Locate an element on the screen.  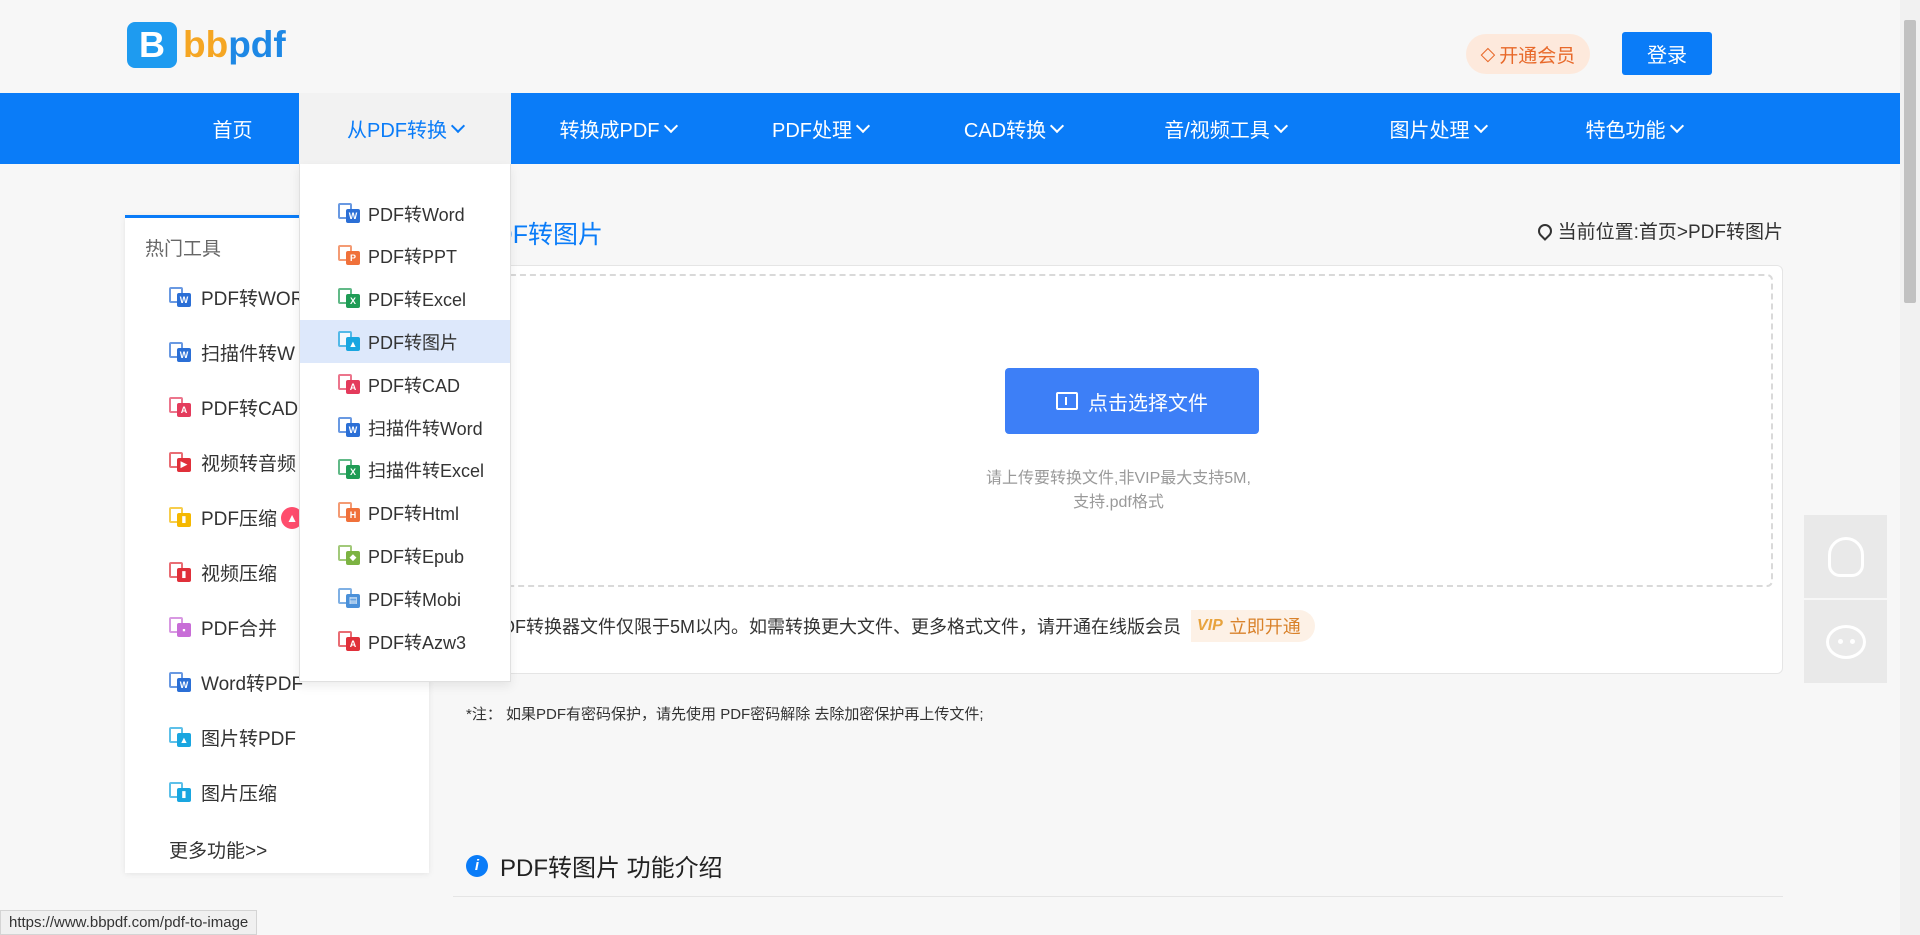
merge-icon: ▪ is located at coordinates (181, 627).